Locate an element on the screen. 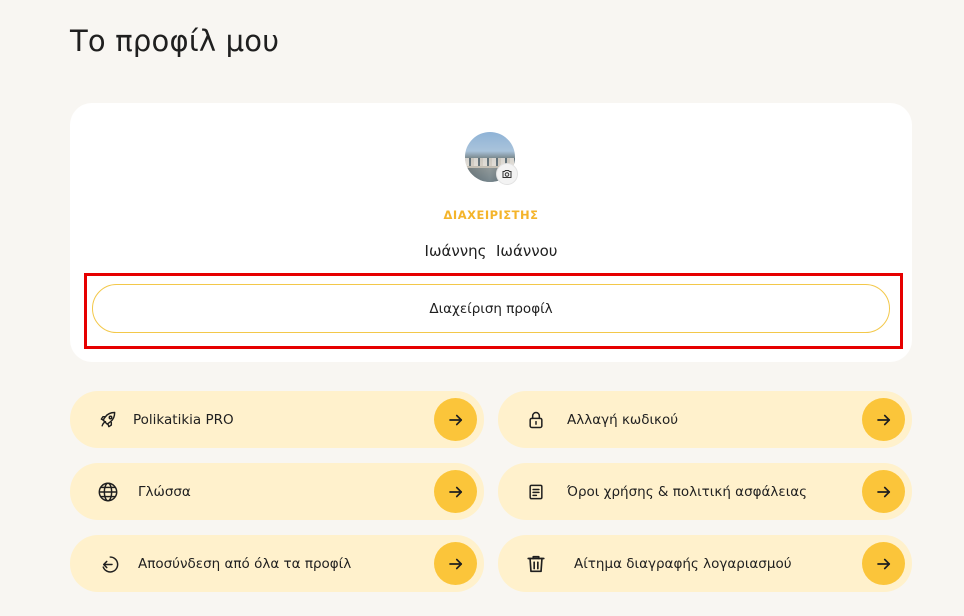 The height and width of the screenshot is (616, 964). menu-item-pro: Polikatikia PRO is located at coordinates (277, 419).